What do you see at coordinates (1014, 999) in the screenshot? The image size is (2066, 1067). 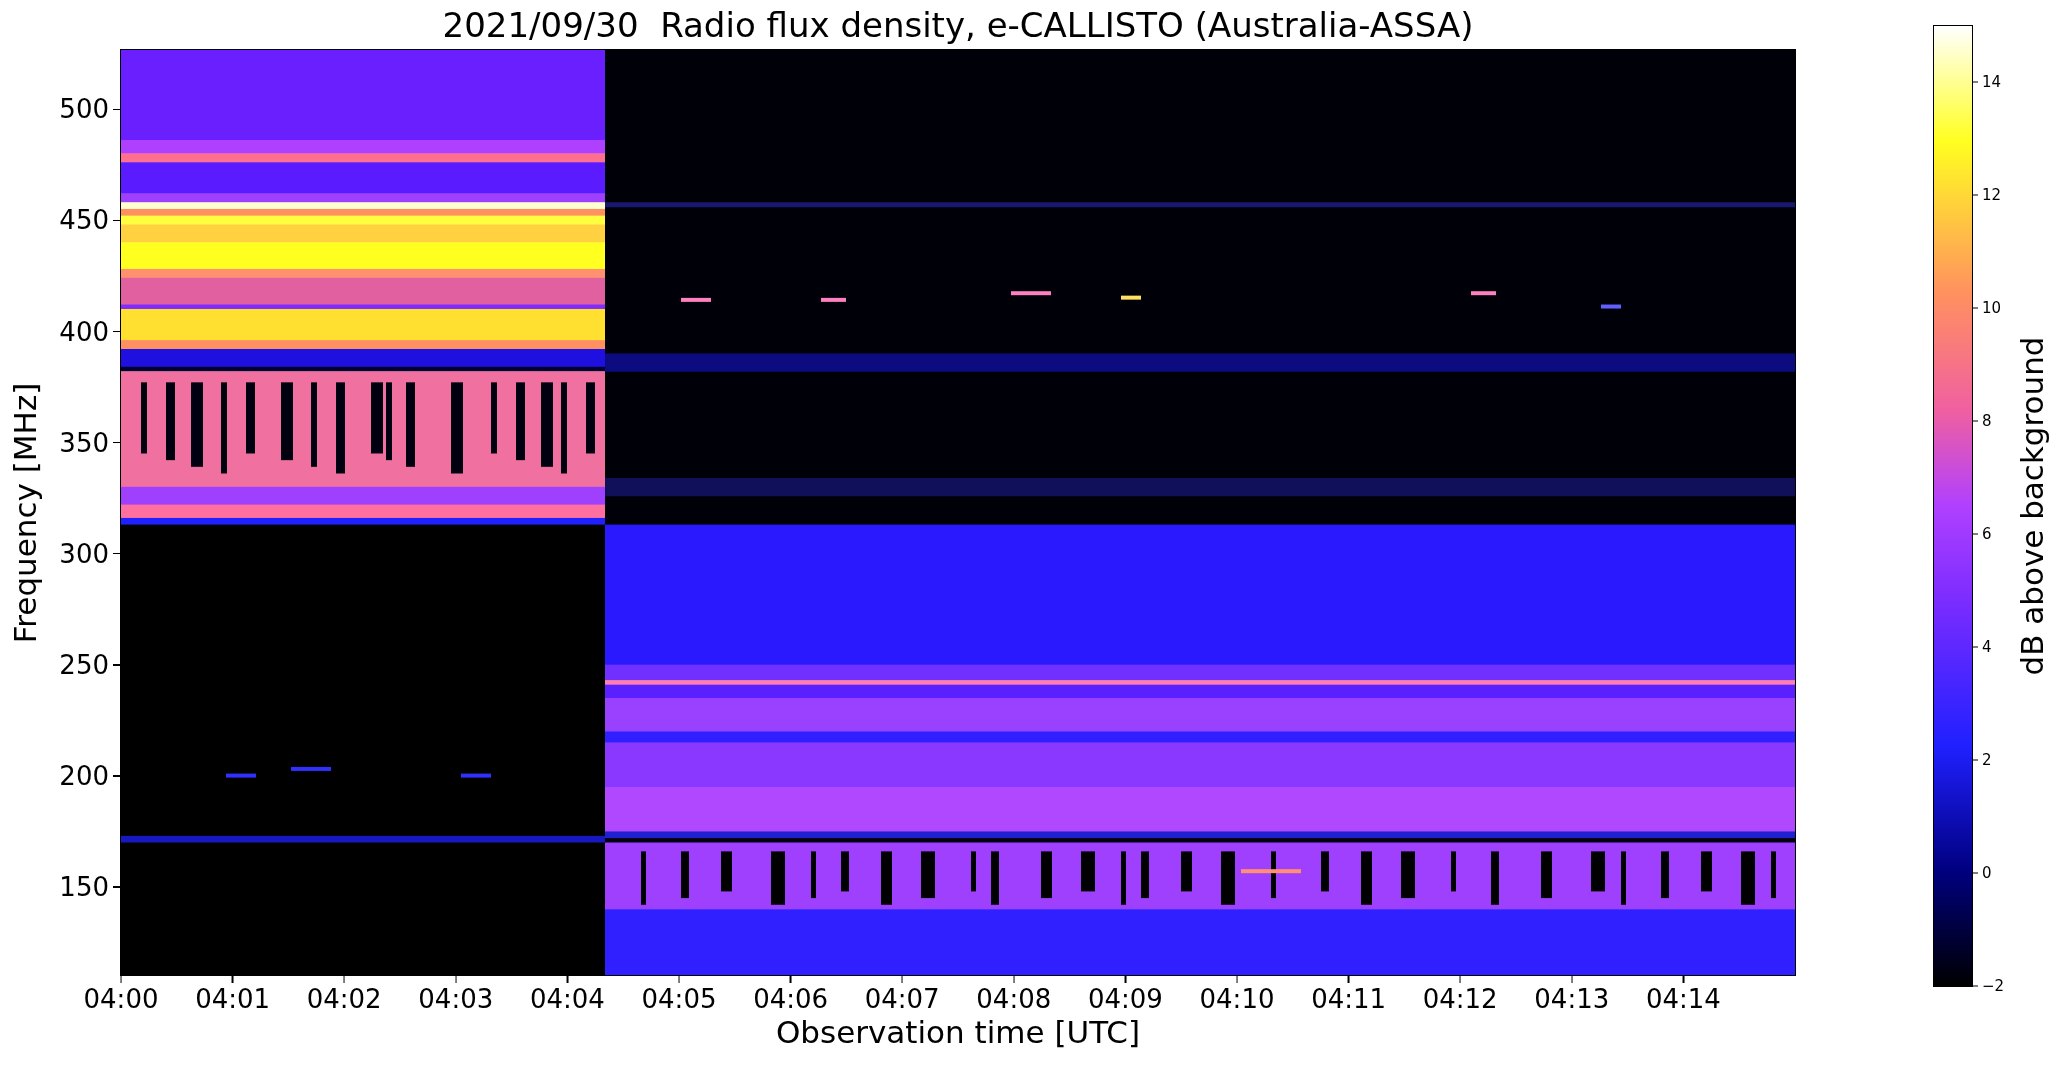 I see `x-tick-label: 04:08` at bounding box center [1014, 999].